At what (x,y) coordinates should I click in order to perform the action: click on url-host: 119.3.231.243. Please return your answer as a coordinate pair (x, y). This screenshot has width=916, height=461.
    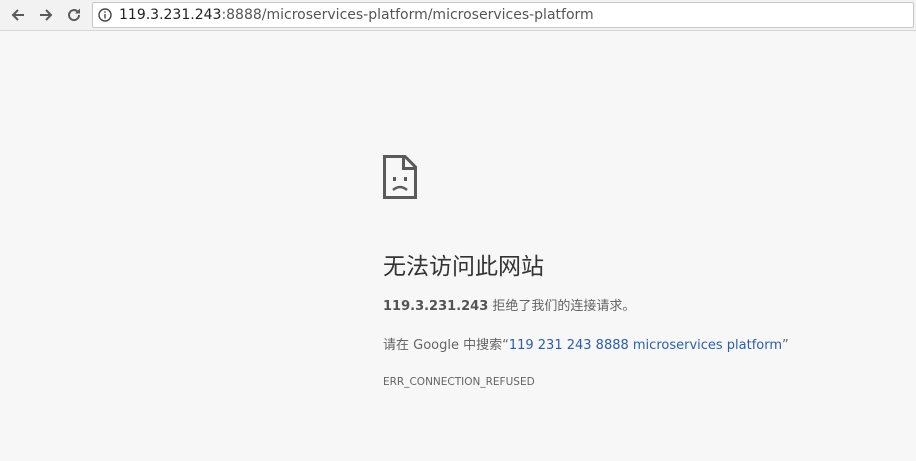
    Looking at the image, I should click on (170, 15).